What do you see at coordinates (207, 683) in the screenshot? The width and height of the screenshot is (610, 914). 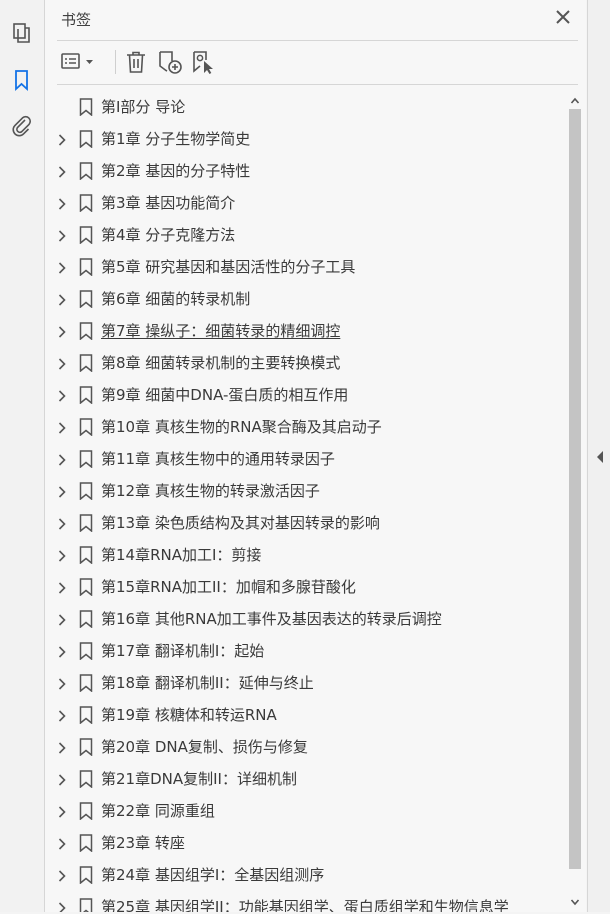 I see `bookmark-label: 第18章 翻译机制II：延伸与终止` at bounding box center [207, 683].